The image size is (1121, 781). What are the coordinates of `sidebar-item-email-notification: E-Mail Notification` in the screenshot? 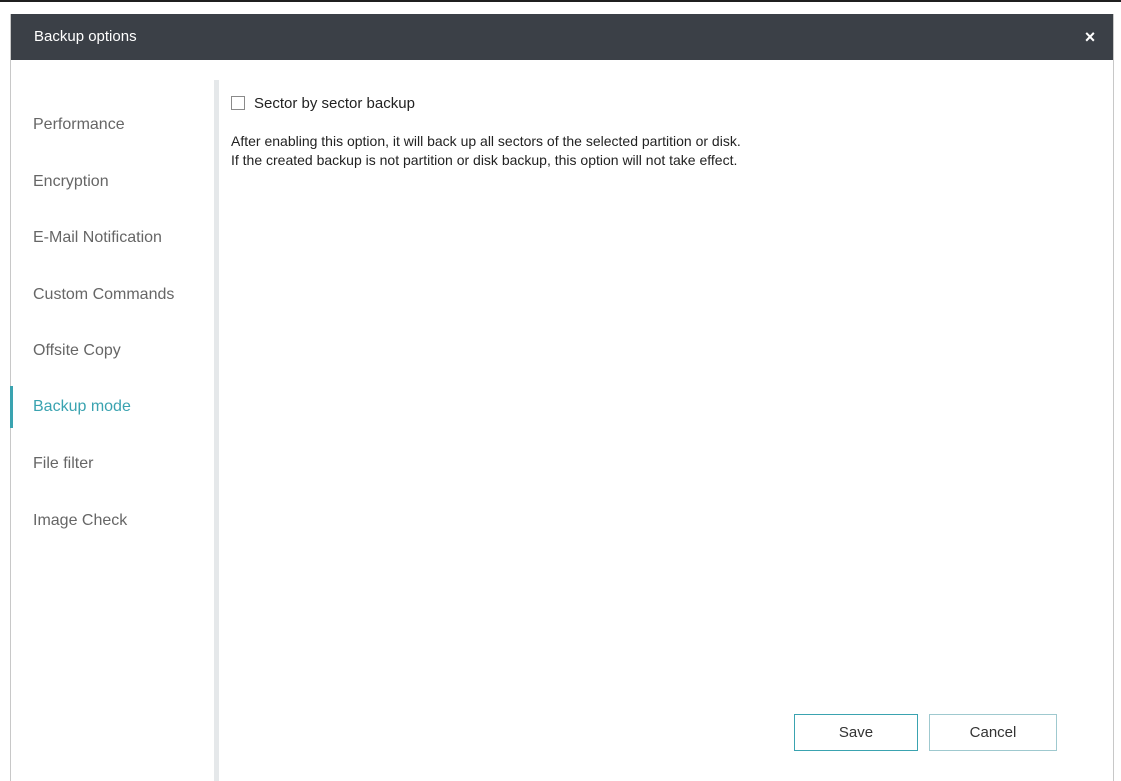 It's located at (111, 238).